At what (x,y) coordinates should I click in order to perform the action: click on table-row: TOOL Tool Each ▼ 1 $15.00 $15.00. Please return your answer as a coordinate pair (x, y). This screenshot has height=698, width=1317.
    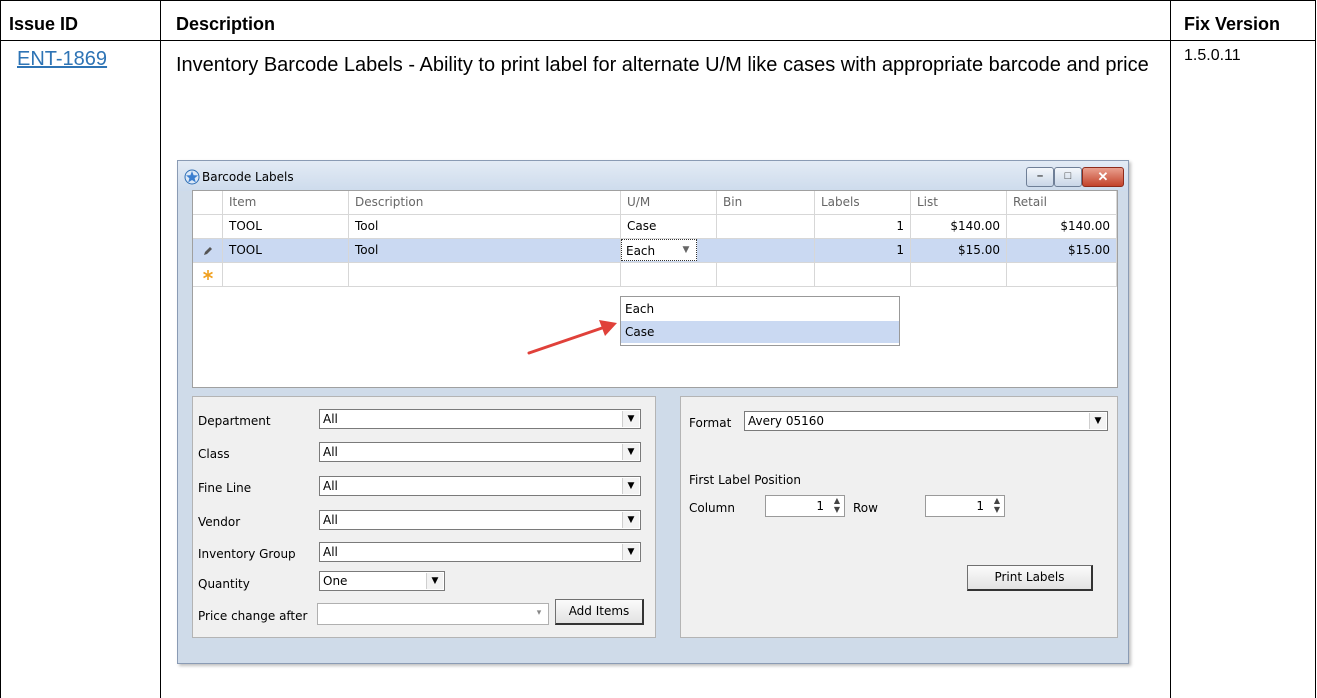
    Looking at the image, I should click on (655, 251).